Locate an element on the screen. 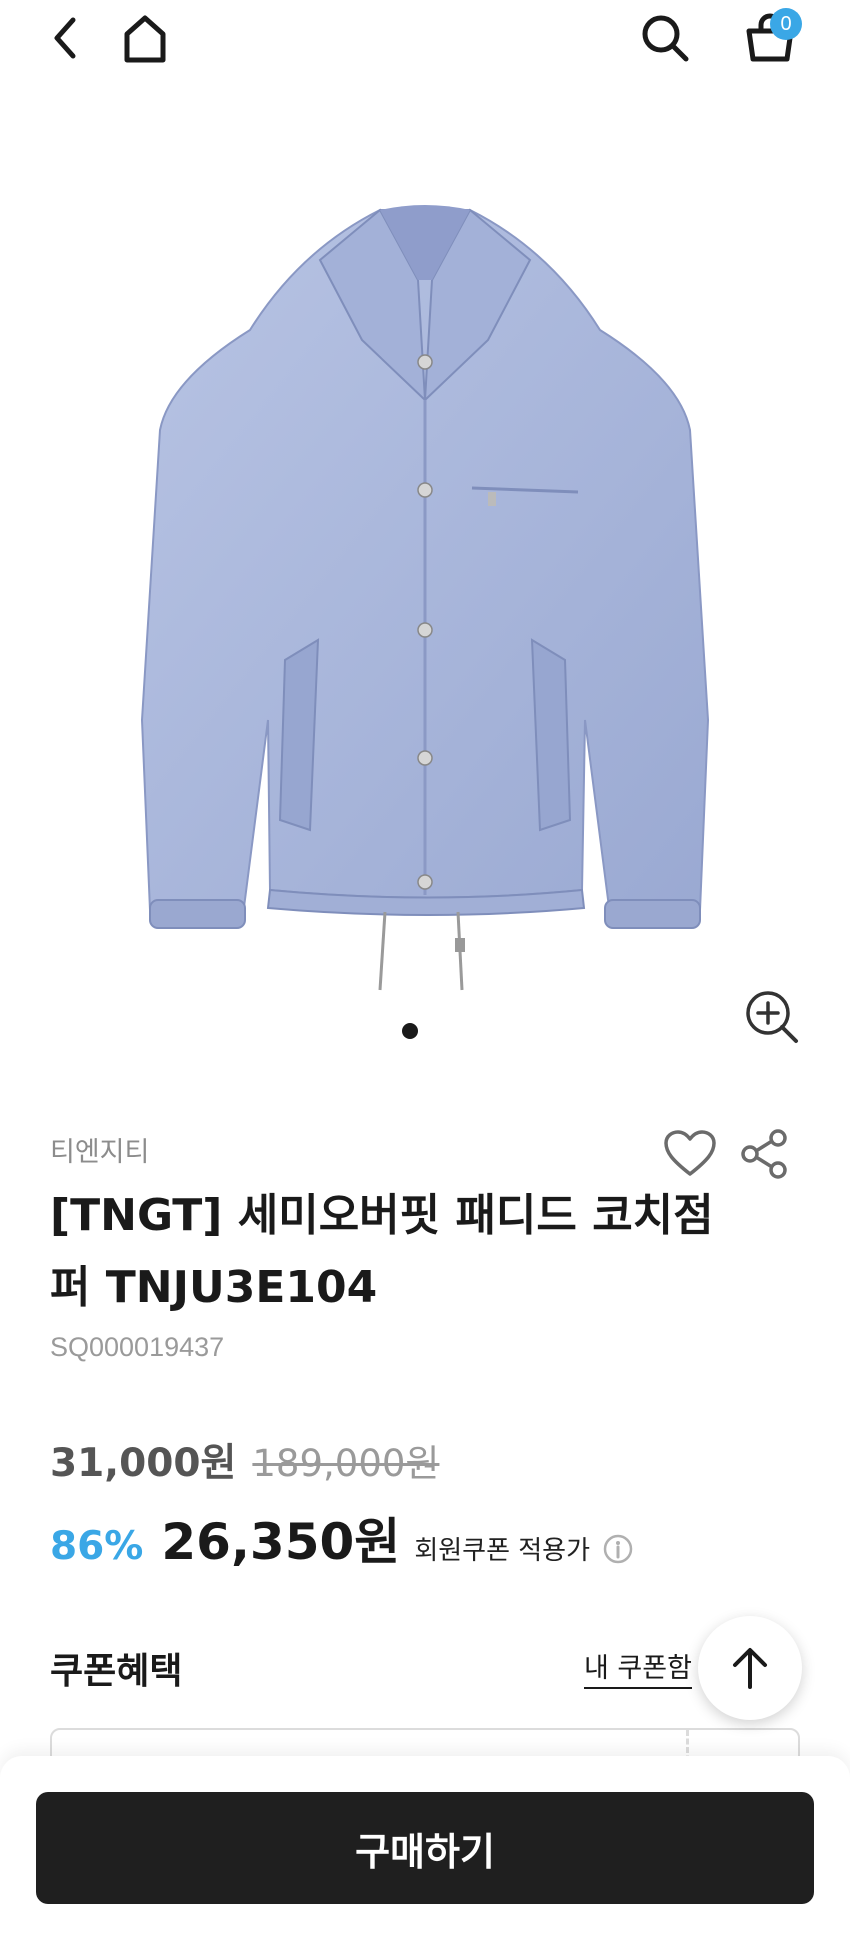 The height and width of the screenshot is (1946, 850). share-button is located at coordinates (764, 1154).